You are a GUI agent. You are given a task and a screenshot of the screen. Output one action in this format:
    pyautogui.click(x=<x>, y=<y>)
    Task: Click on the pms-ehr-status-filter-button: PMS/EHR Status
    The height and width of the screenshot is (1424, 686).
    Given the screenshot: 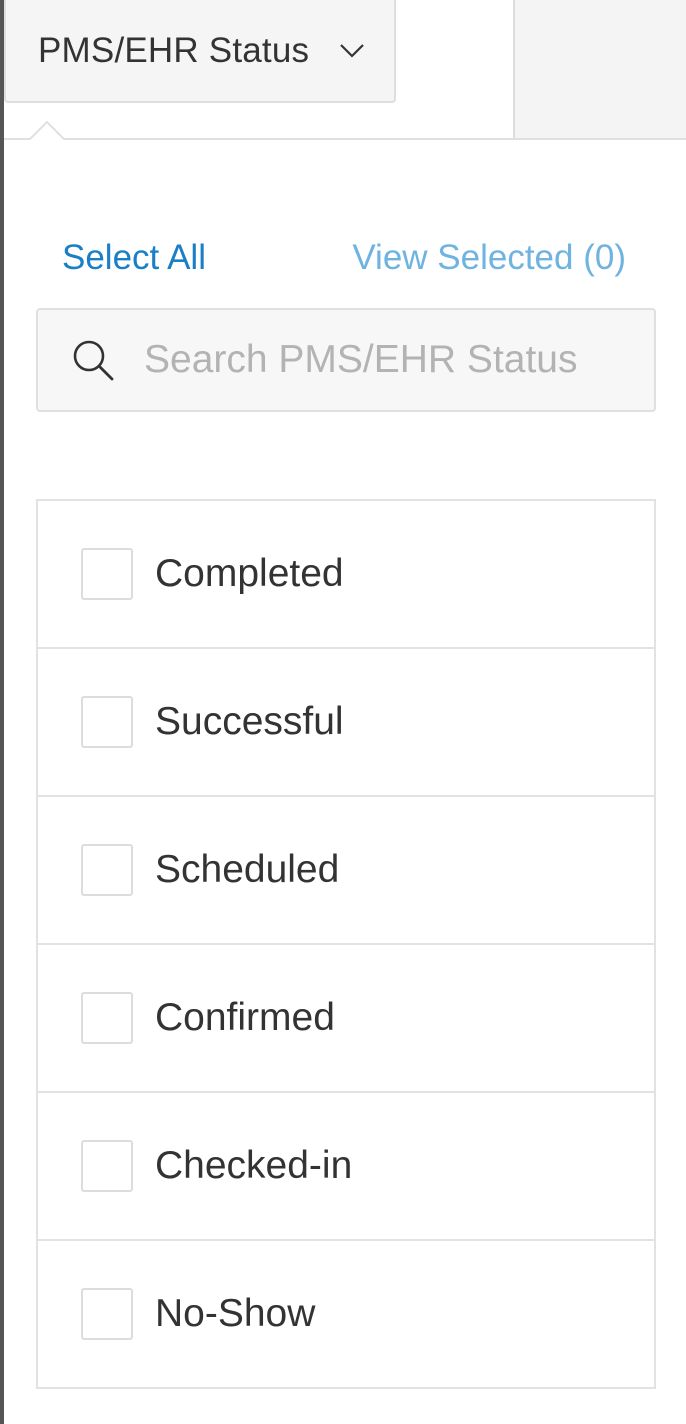 What is the action you would take?
    pyautogui.click(x=200, y=51)
    